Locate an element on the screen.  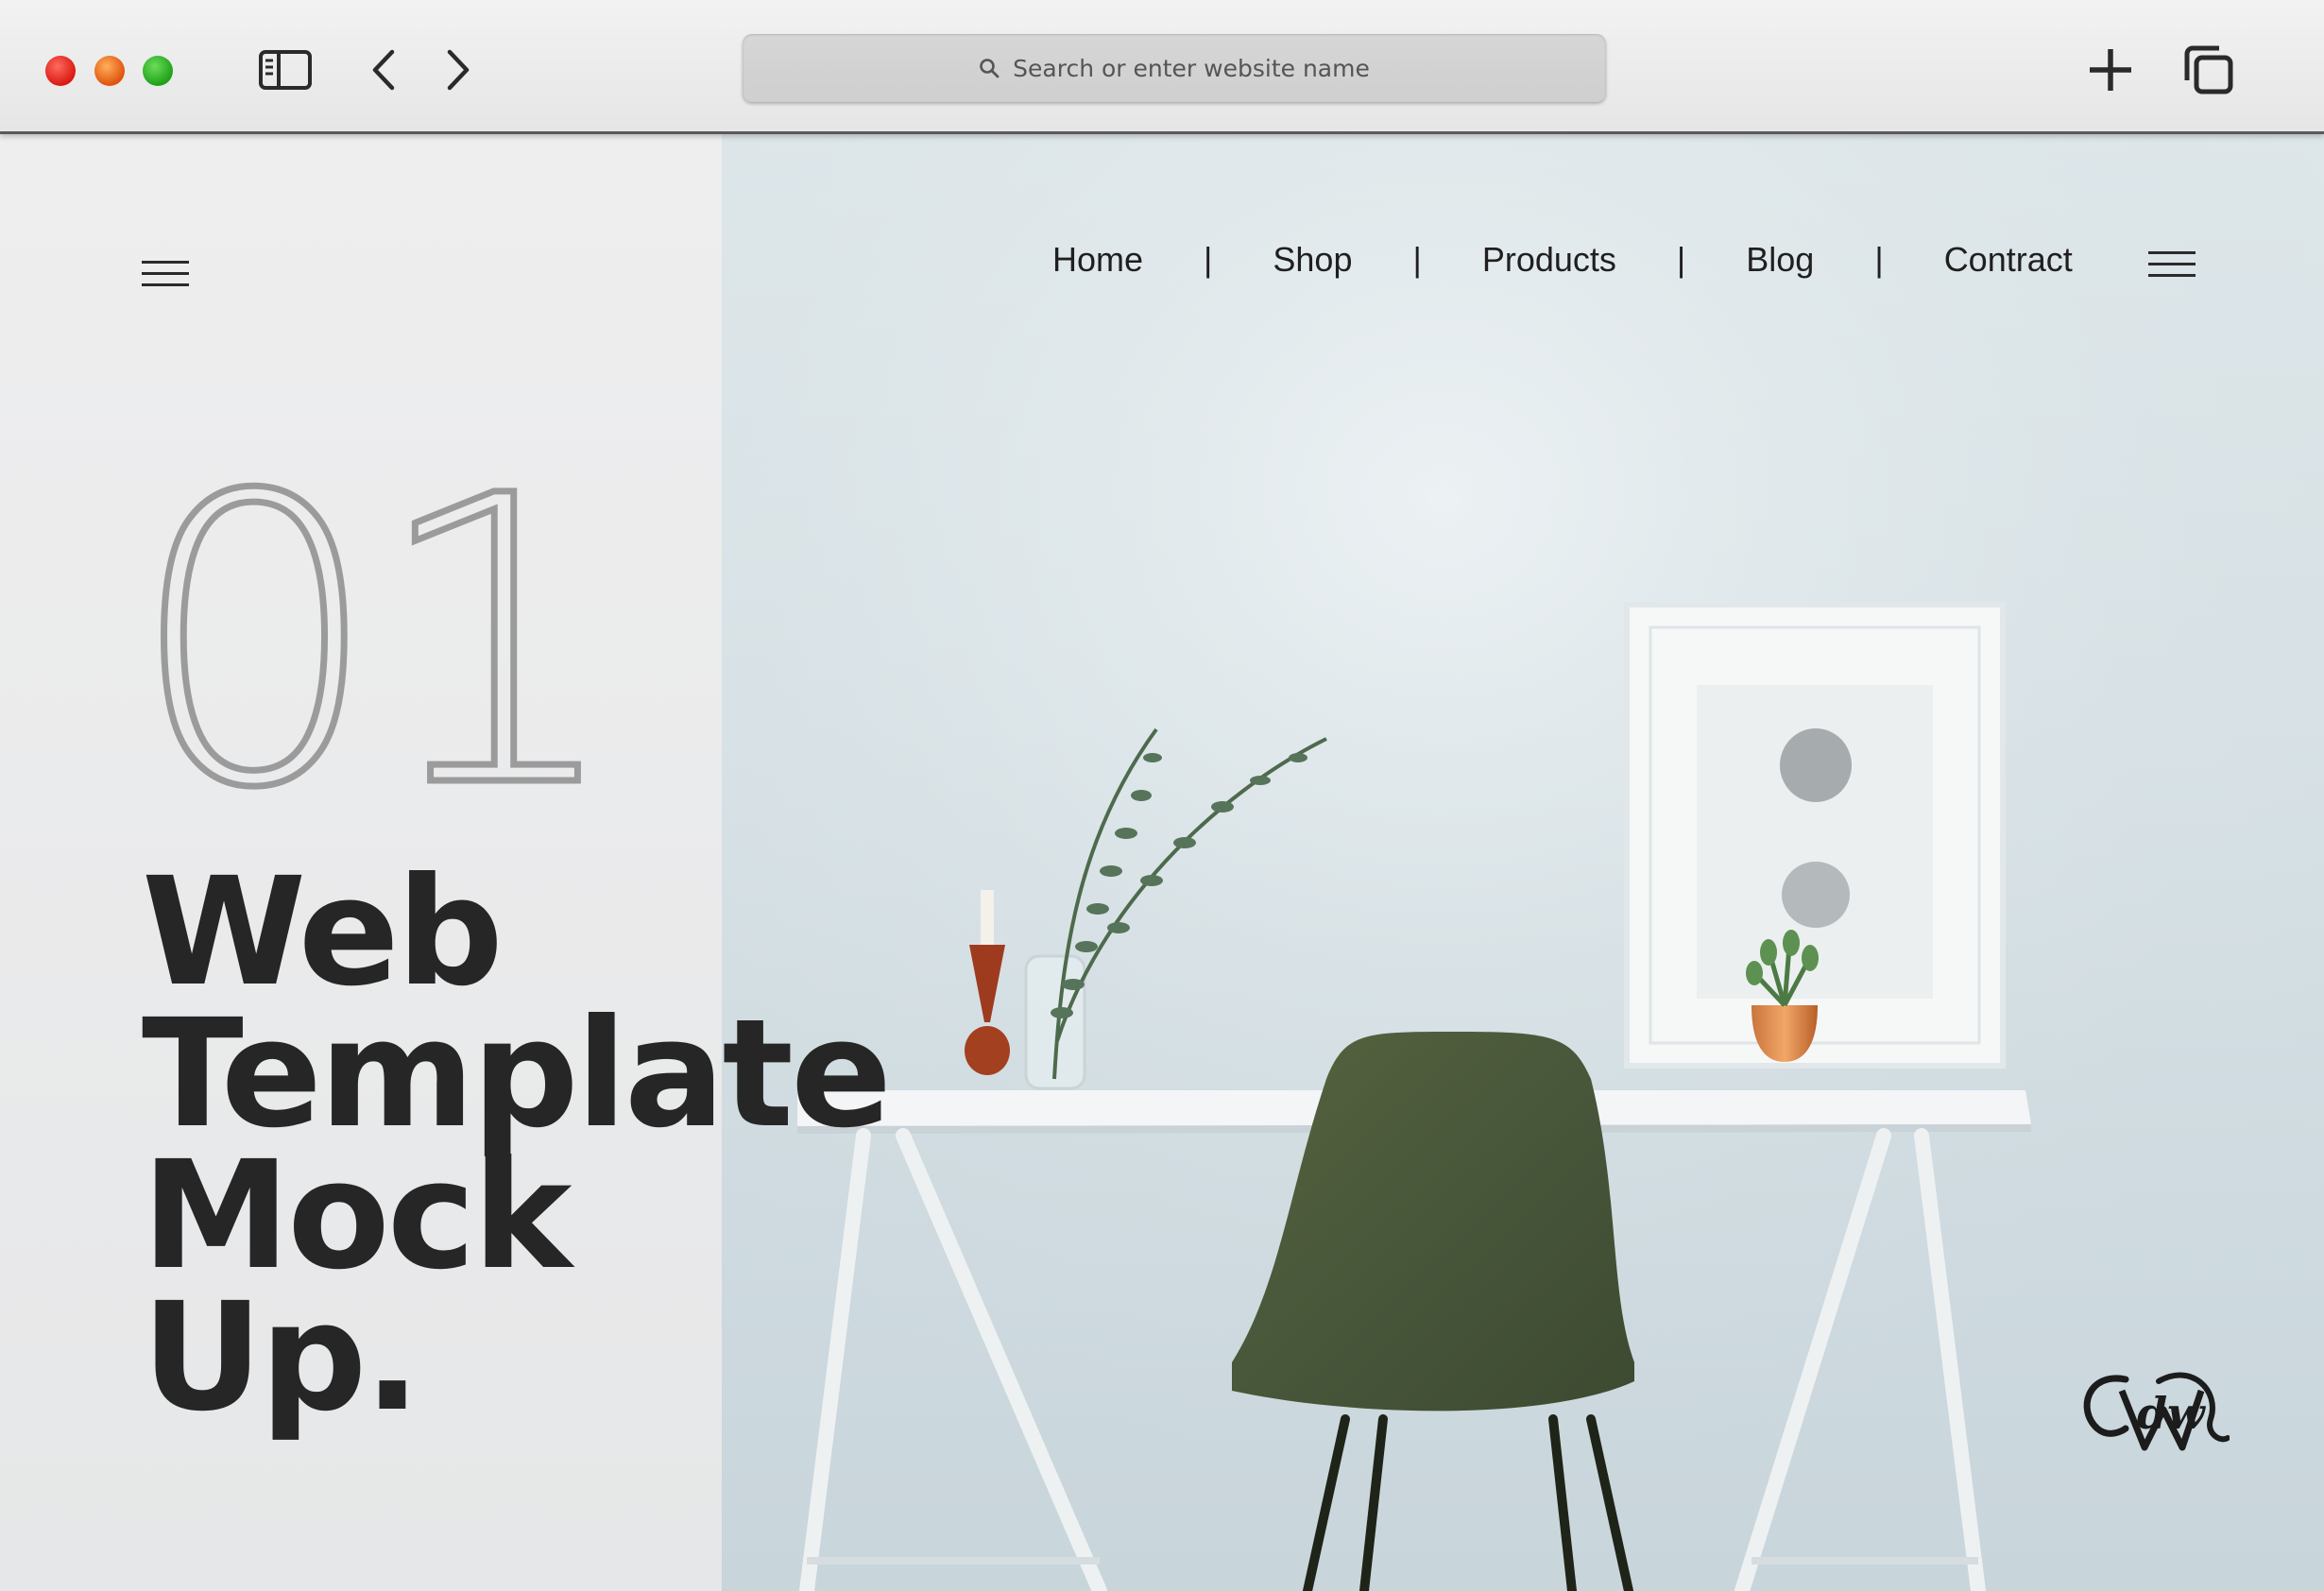
address-placeholder: Search or enter website name is located at coordinates (1191, 68).